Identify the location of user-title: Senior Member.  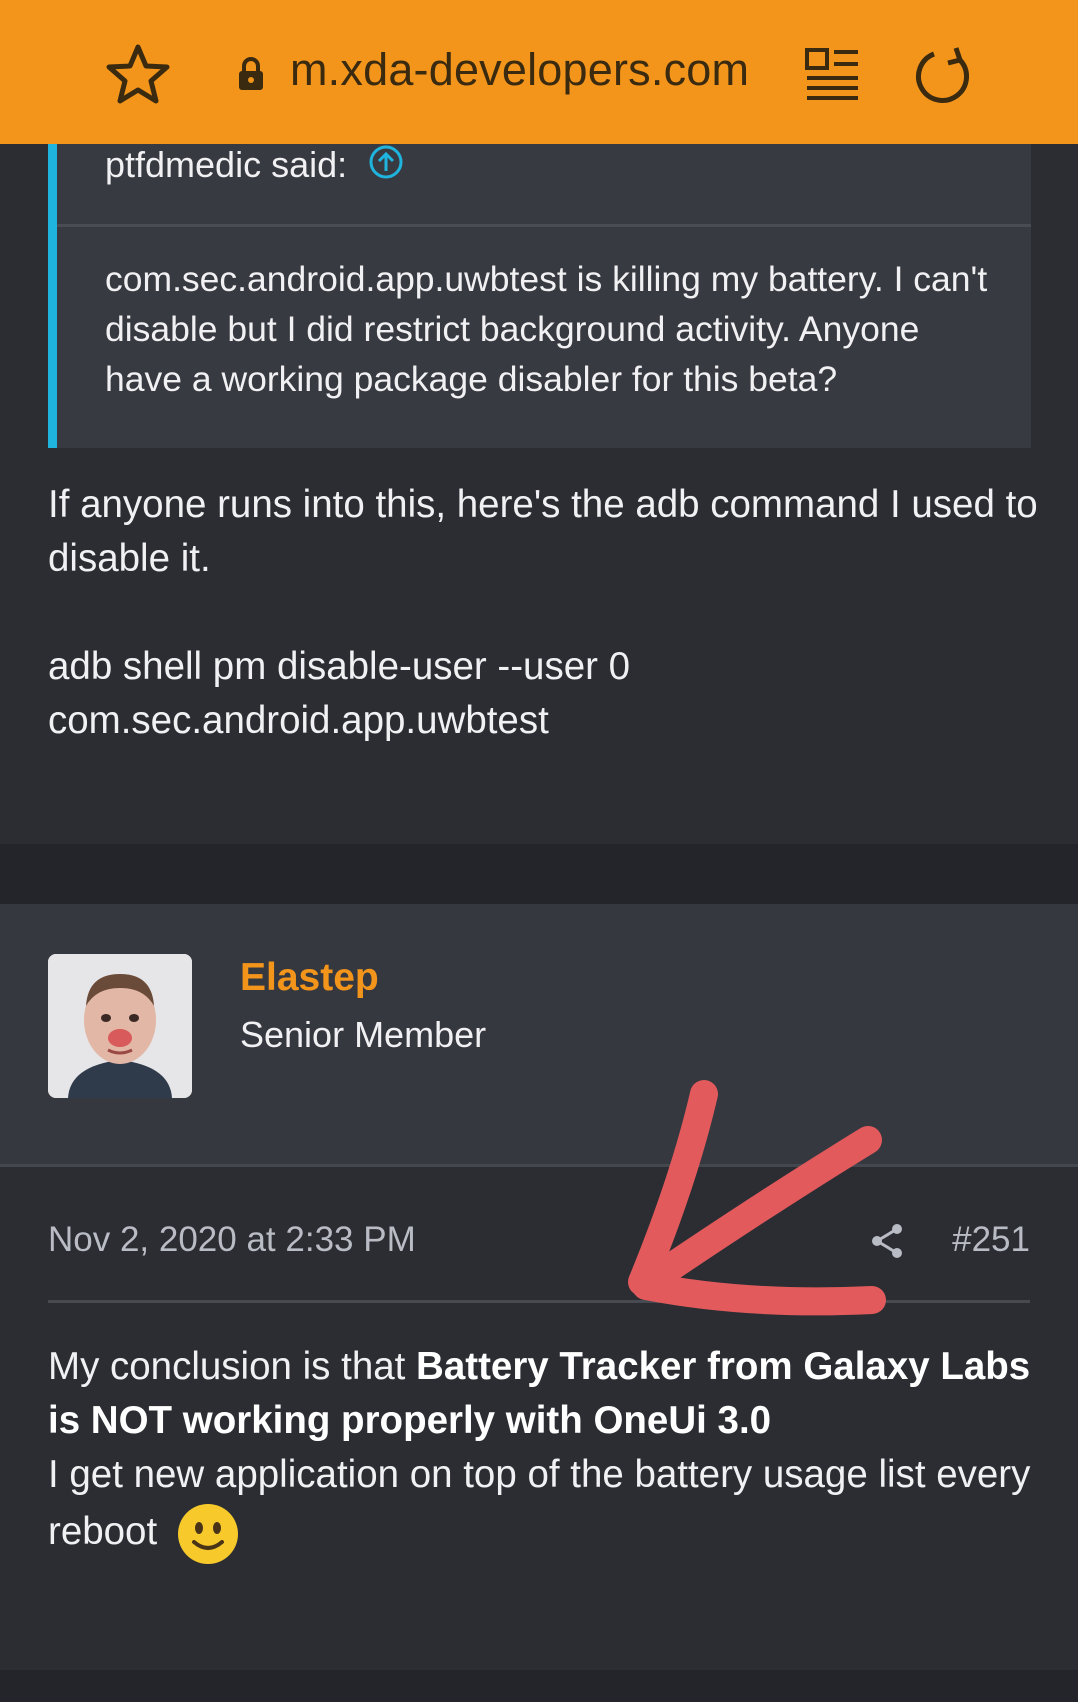
(363, 1034).